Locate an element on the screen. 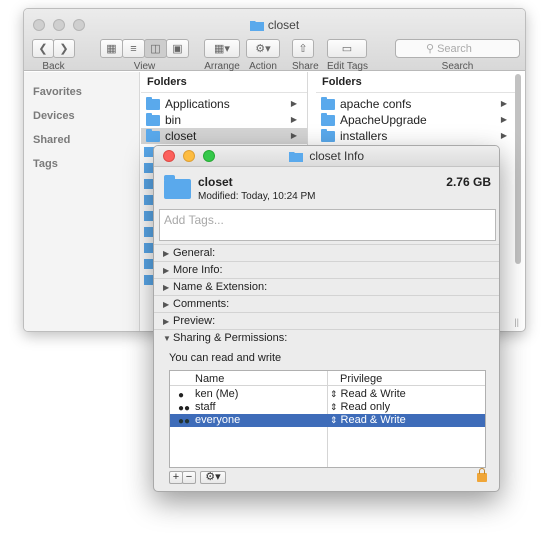 The width and height of the screenshot is (552, 550). column-header-name: Name is located at coordinates (209, 379).